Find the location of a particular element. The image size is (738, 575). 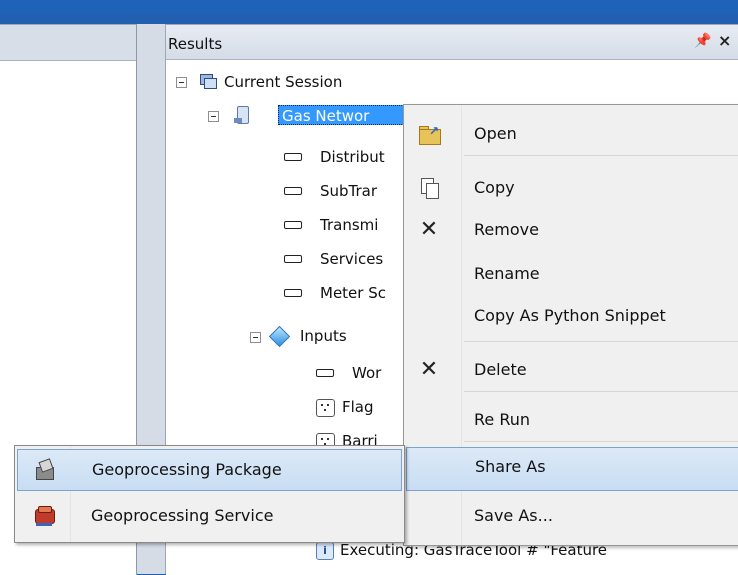

point-features-icon is located at coordinates (325, 408).